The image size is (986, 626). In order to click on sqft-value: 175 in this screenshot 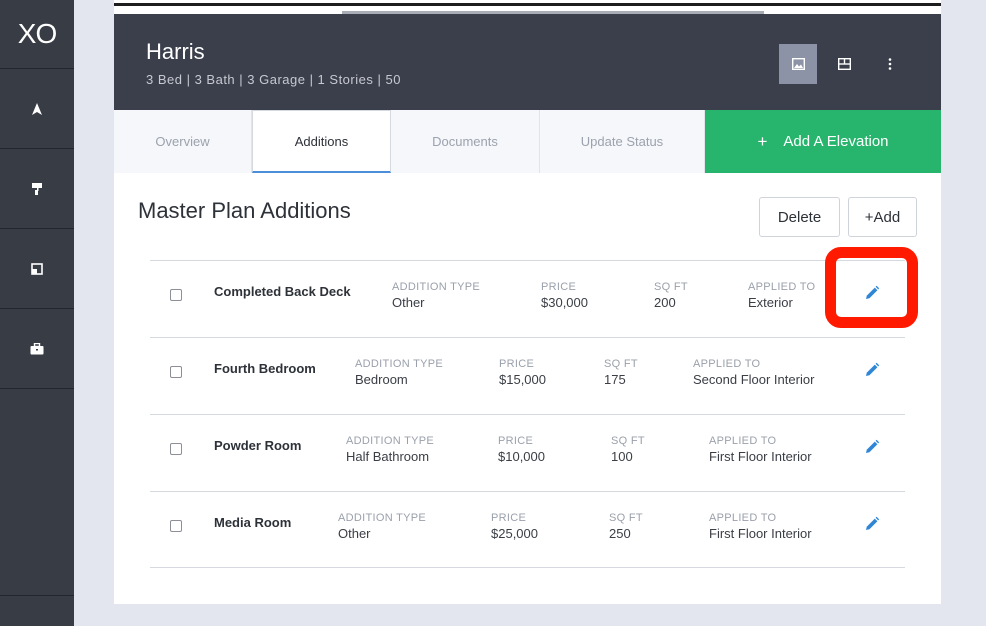, I will do `click(615, 379)`.